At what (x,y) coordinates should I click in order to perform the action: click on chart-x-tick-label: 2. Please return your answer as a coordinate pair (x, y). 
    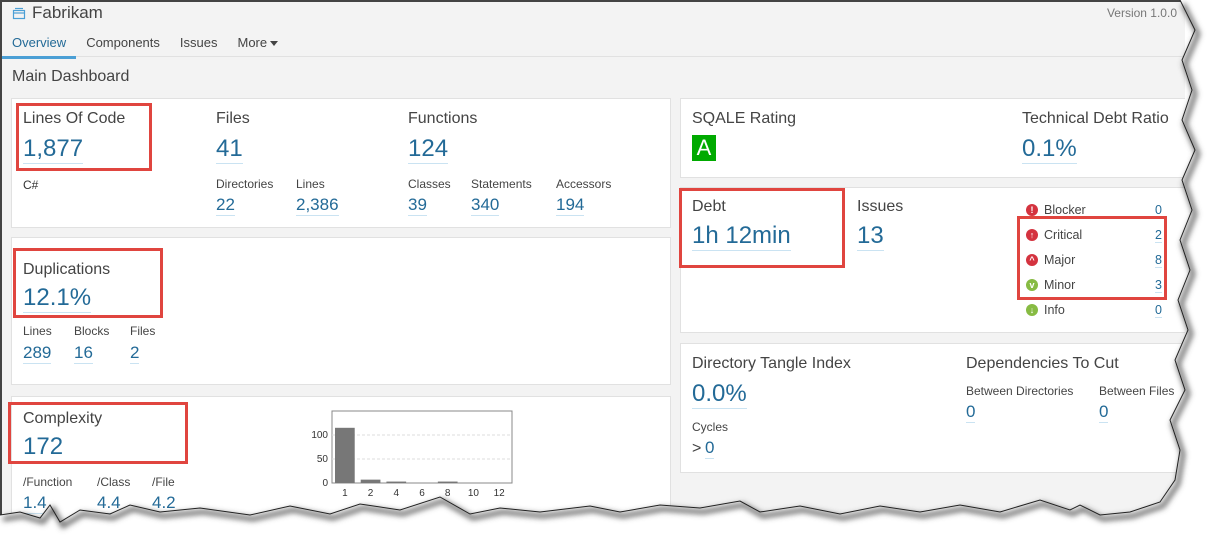
    Looking at the image, I should click on (371, 493).